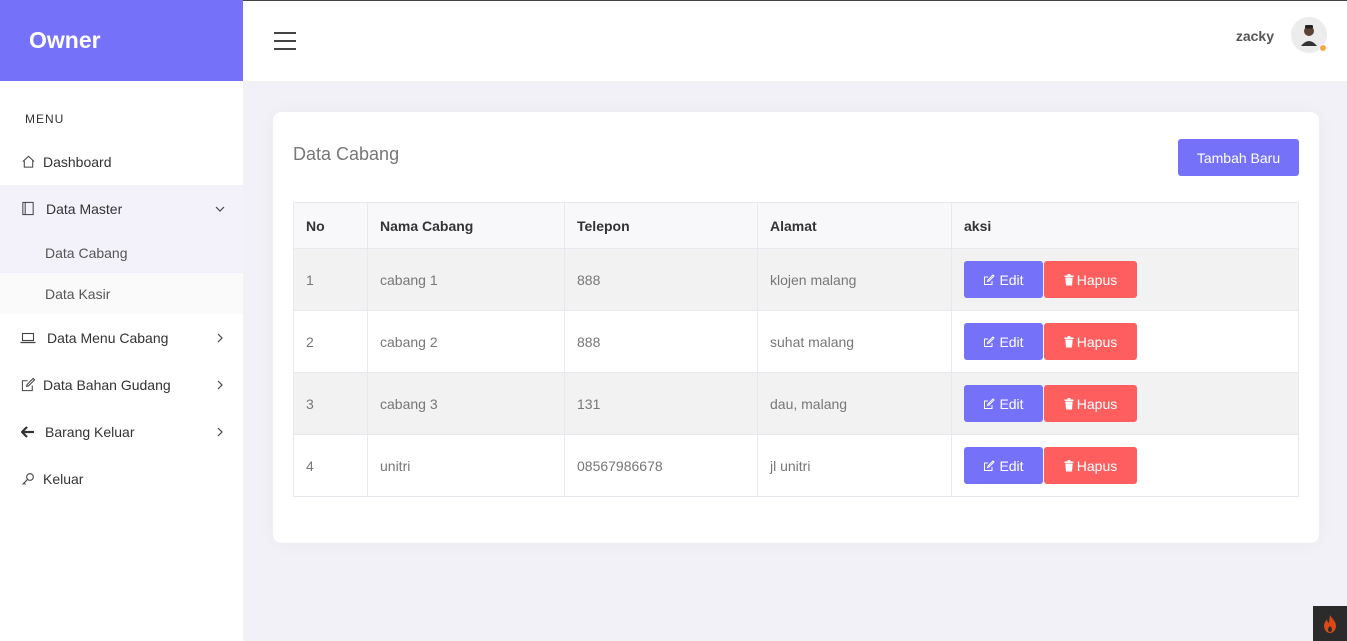 The height and width of the screenshot is (641, 1347). I want to click on sidebar-item-data-bahan-gudang: Data Bahan Gudang, so click(121, 384).